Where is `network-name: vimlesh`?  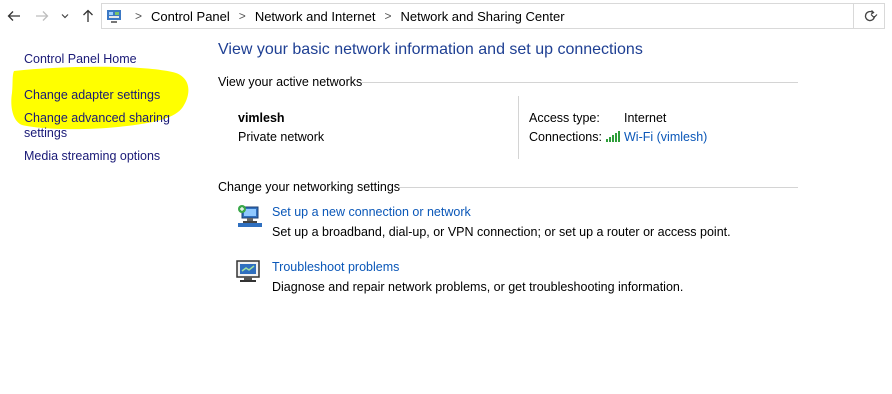
network-name: vimlesh is located at coordinates (261, 118).